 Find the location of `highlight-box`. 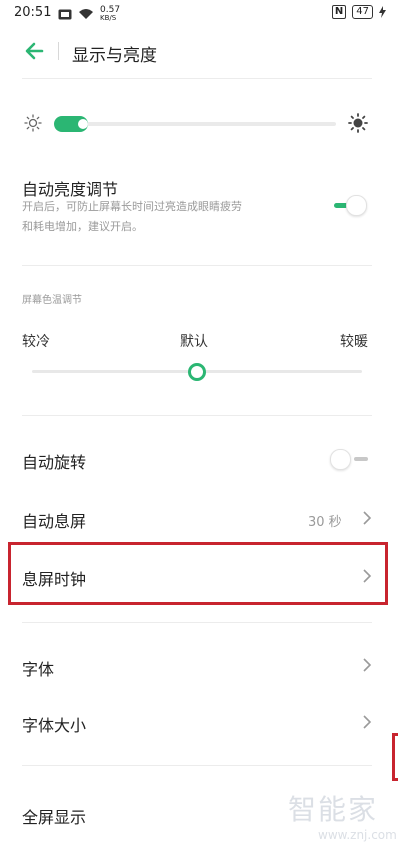

highlight-box is located at coordinates (198, 573).